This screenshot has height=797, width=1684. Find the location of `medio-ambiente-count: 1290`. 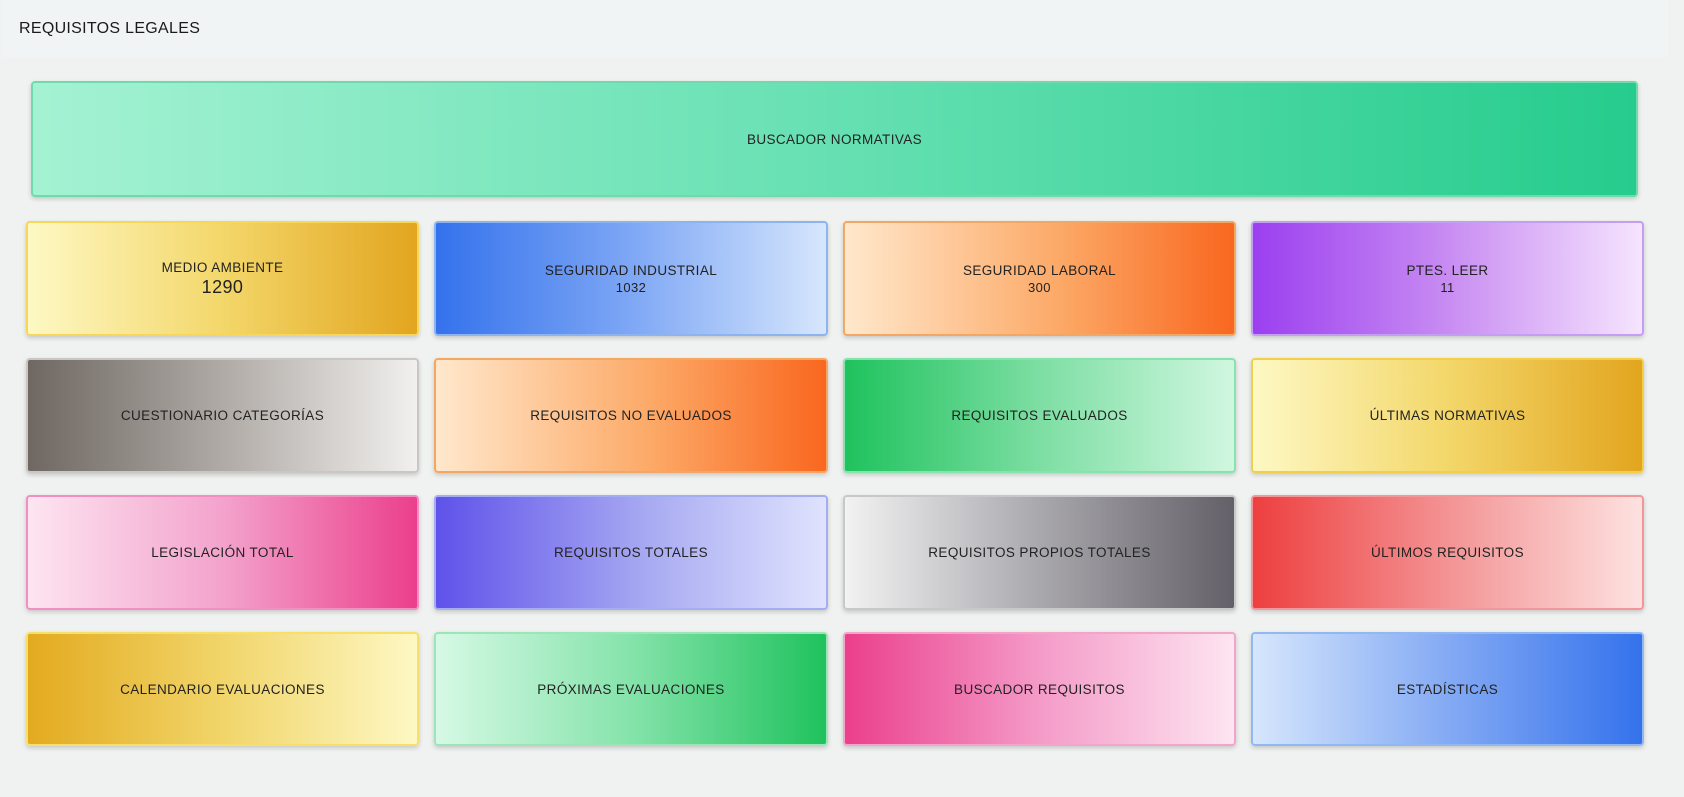

medio-ambiente-count: 1290 is located at coordinates (222, 286).